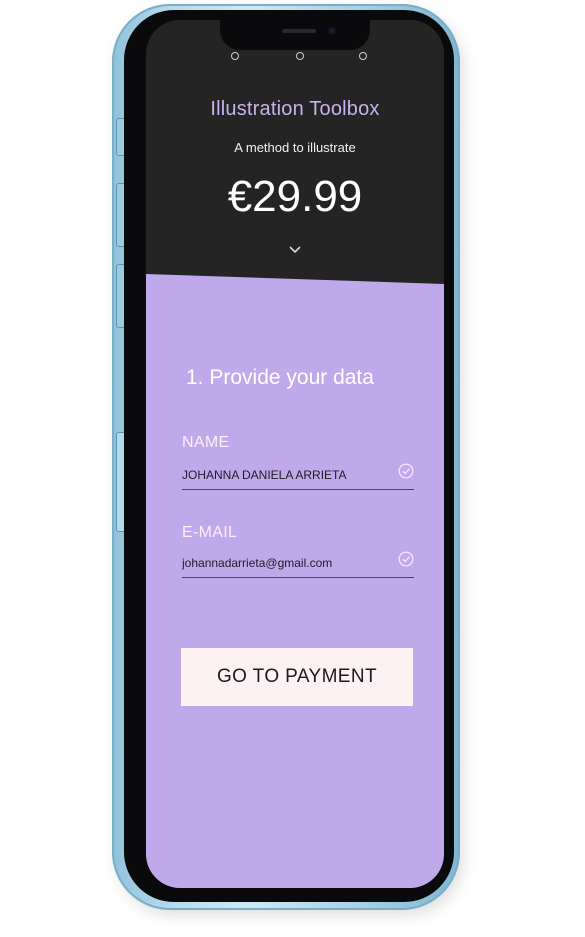 The height and width of the screenshot is (937, 585). What do you see at coordinates (295, 35) in the screenshot?
I see `notch` at bounding box center [295, 35].